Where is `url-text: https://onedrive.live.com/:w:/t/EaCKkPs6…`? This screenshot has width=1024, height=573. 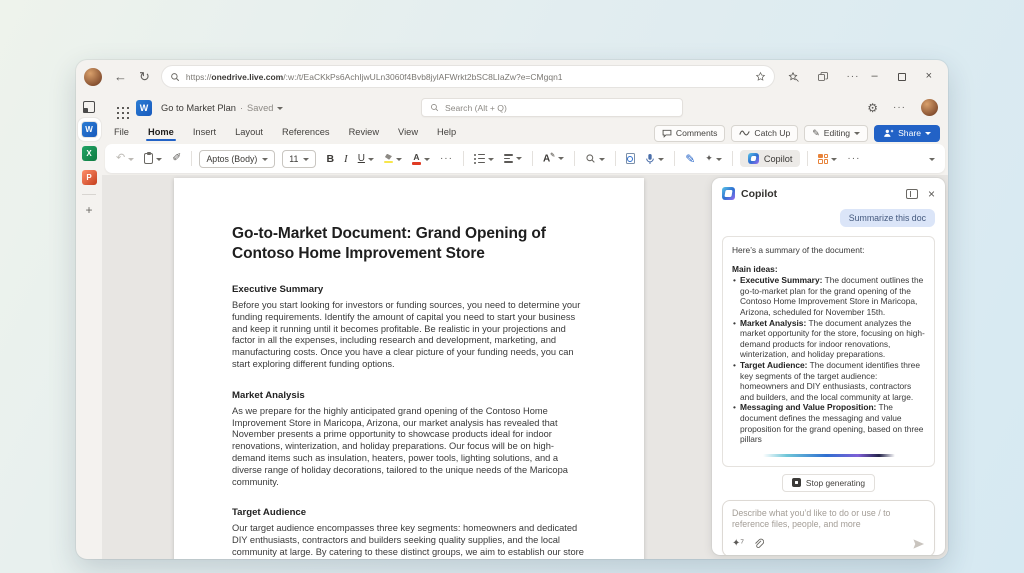
url-text: https://onedrive.live.com/:w:/t/EaCKkPs6… is located at coordinates (374, 76).